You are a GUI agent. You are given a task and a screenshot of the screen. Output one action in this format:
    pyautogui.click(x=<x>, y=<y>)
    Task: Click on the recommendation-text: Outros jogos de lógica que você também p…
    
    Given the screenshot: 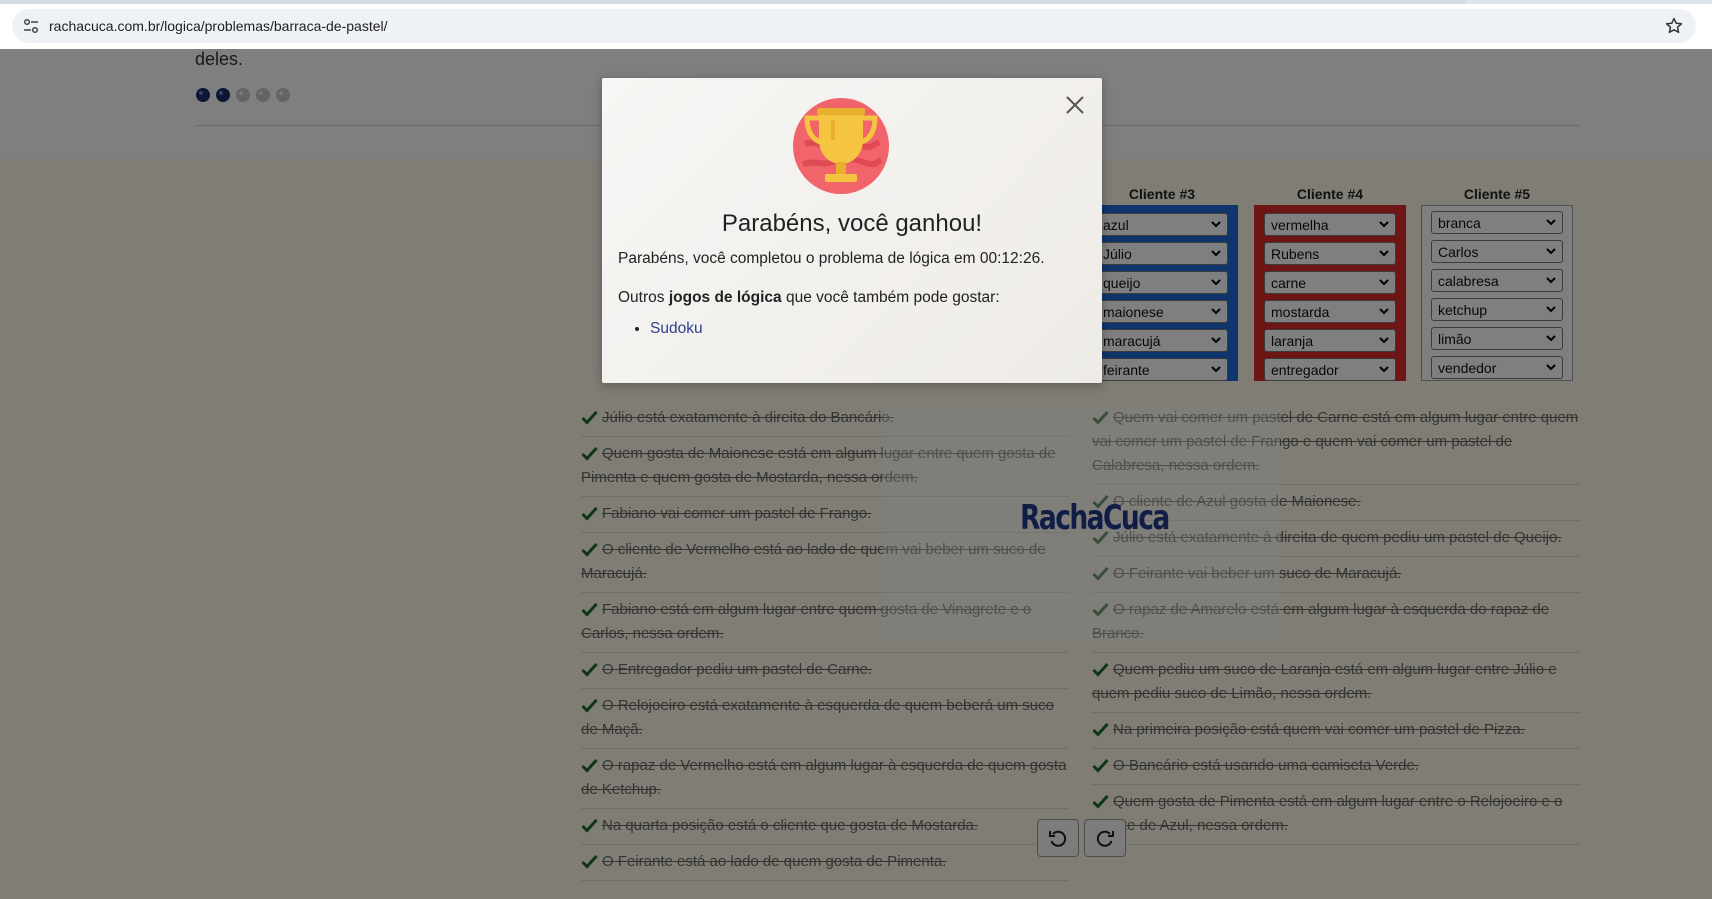 What is the action you would take?
    pyautogui.click(x=809, y=297)
    